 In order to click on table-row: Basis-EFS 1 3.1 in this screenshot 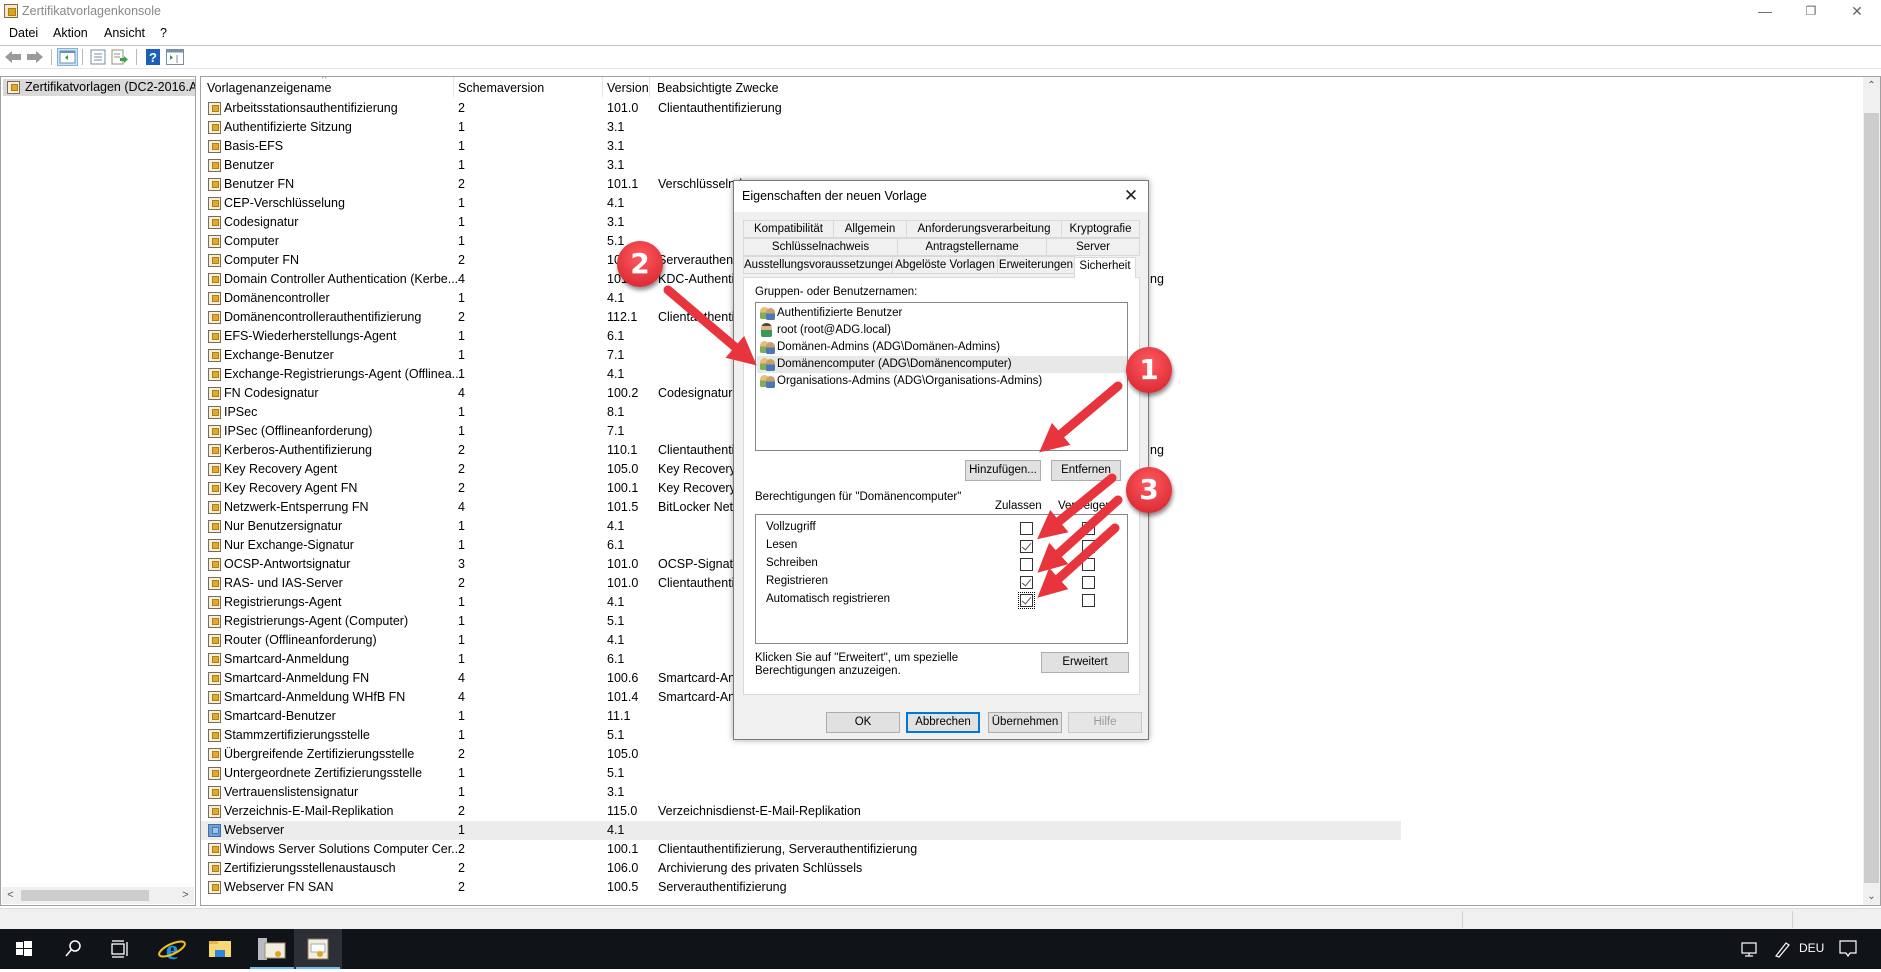, I will do `click(801, 146)`.